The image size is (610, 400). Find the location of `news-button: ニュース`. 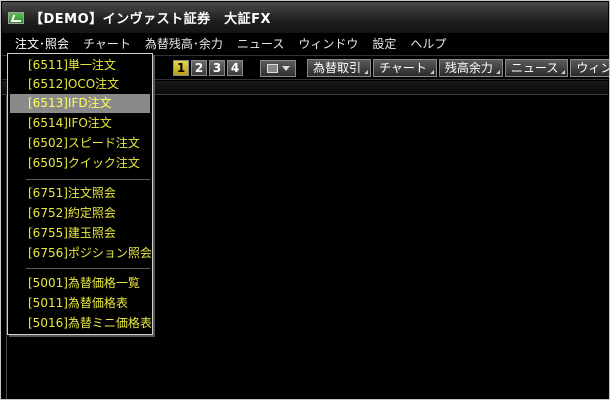

news-button: ニュース is located at coordinates (536, 68).